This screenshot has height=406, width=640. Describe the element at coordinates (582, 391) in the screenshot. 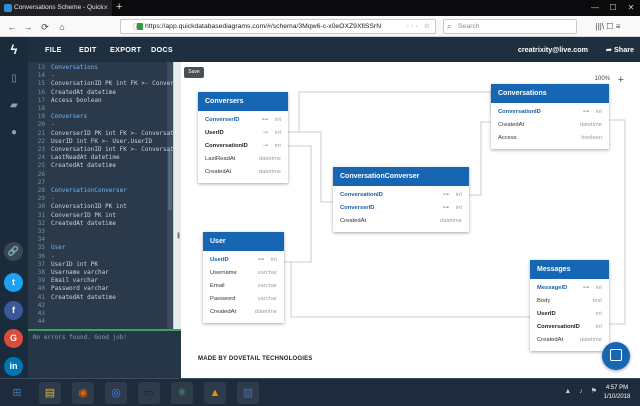

I see `system-tray-icons: ▲ ♪ ⚑` at that location.